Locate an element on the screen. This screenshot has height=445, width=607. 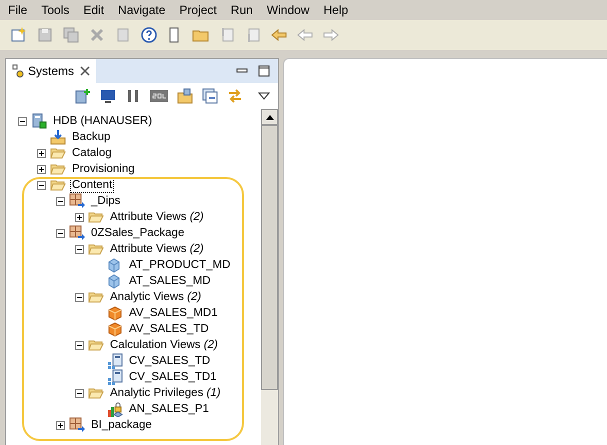
tree-item: Catalog is located at coordinates (92, 153).